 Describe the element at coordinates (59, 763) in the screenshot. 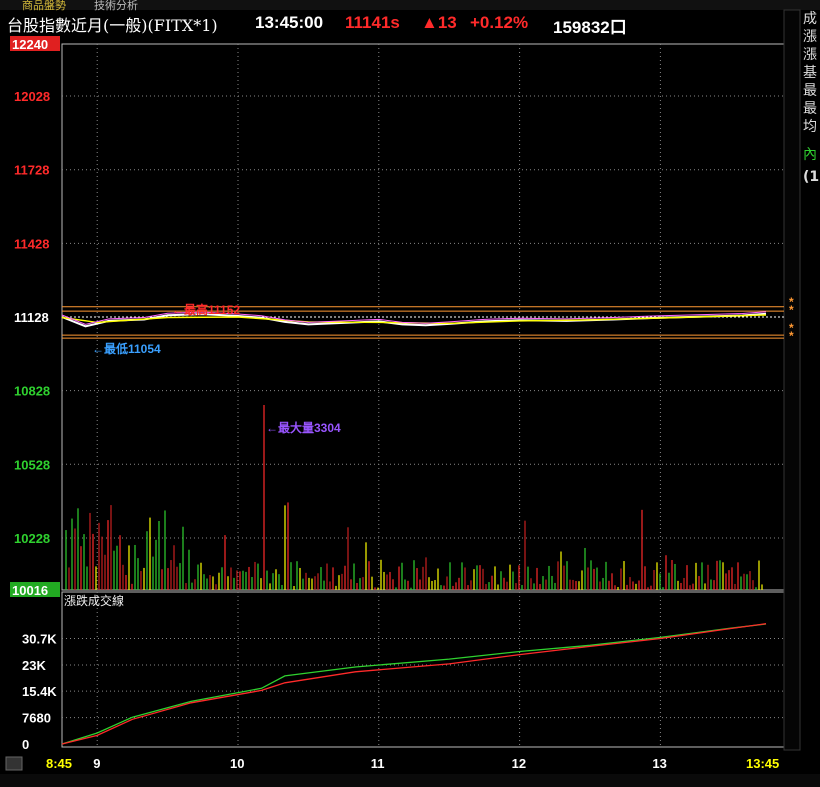

I see `time-axis-label: 8:45` at that location.